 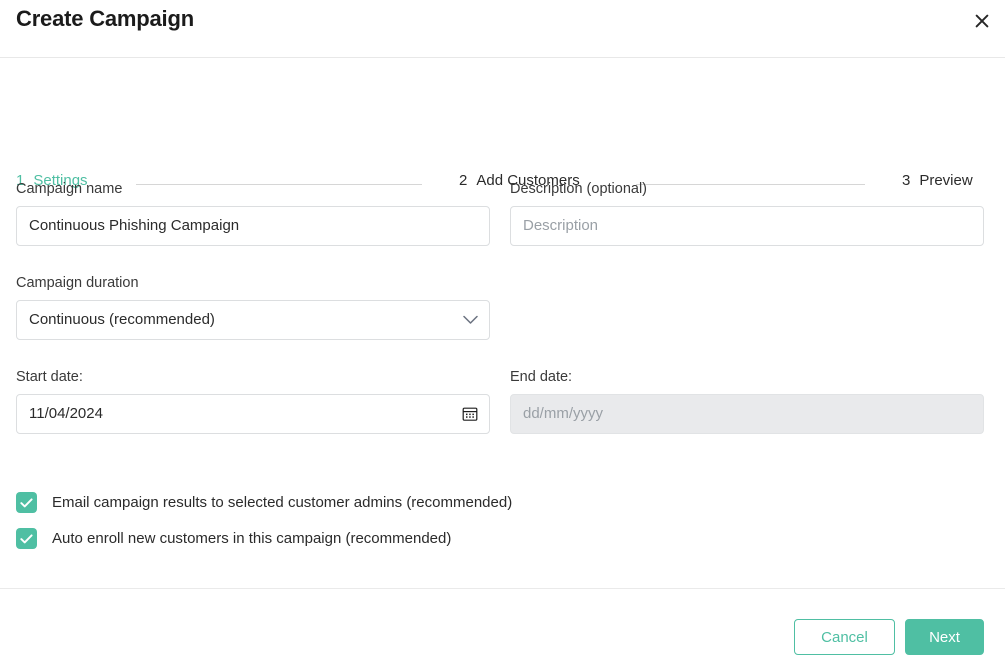 I want to click on page-title: Create Campaign, so click(x=105, y=18).